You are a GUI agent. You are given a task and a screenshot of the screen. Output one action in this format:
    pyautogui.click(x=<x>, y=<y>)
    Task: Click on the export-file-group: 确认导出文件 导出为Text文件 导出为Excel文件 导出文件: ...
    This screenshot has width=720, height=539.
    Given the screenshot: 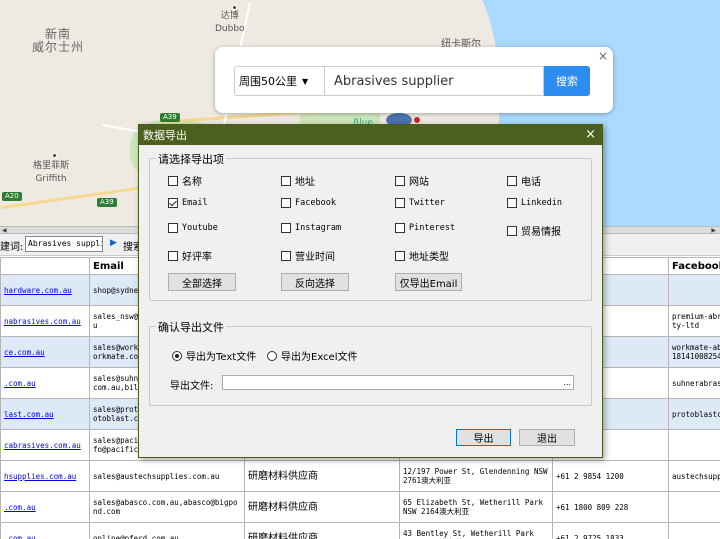 What is the action you would take?
    pyautogui.click(x=370, y=362)
    